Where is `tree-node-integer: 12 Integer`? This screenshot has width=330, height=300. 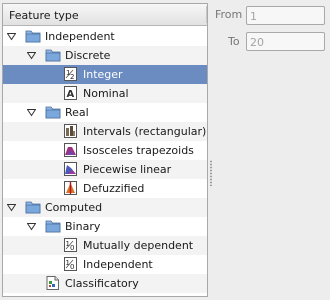 tree-node-integer: 12 Integer is located at coordinates (105, 74).